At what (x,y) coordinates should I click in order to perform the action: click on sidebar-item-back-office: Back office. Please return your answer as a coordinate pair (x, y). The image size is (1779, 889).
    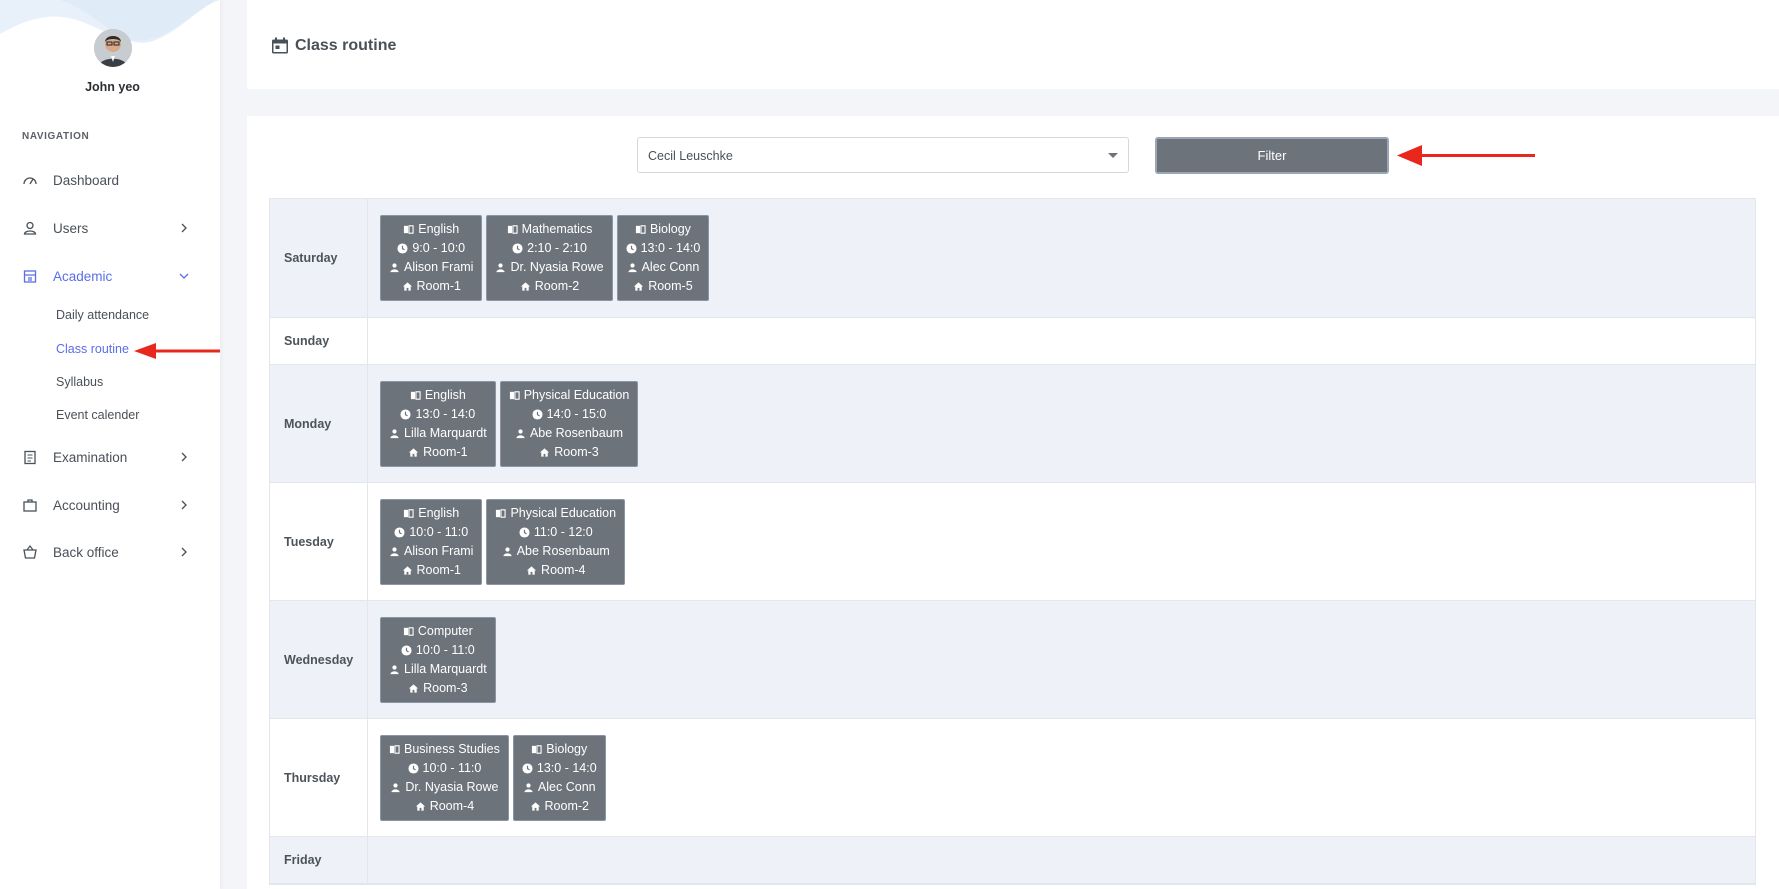
    Looking at the image, I should click on (107, 552).